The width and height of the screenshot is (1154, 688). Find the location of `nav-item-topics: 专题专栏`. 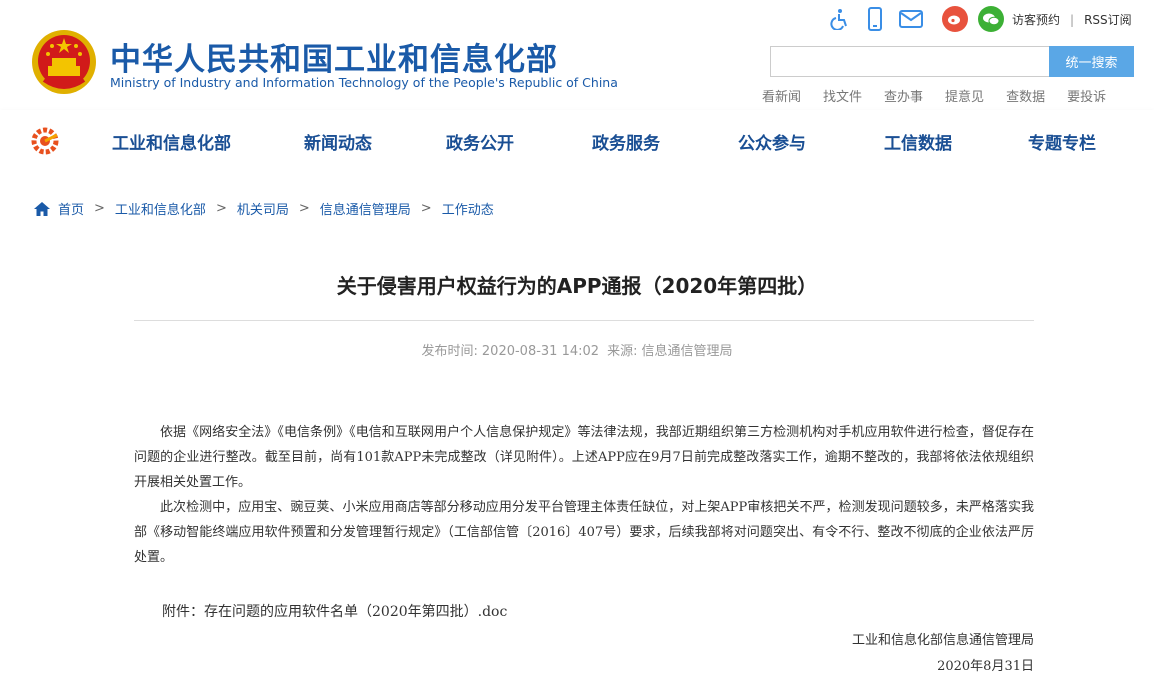

nav-item-topics: 专题专栏 is located at coordinates (1062, 141).